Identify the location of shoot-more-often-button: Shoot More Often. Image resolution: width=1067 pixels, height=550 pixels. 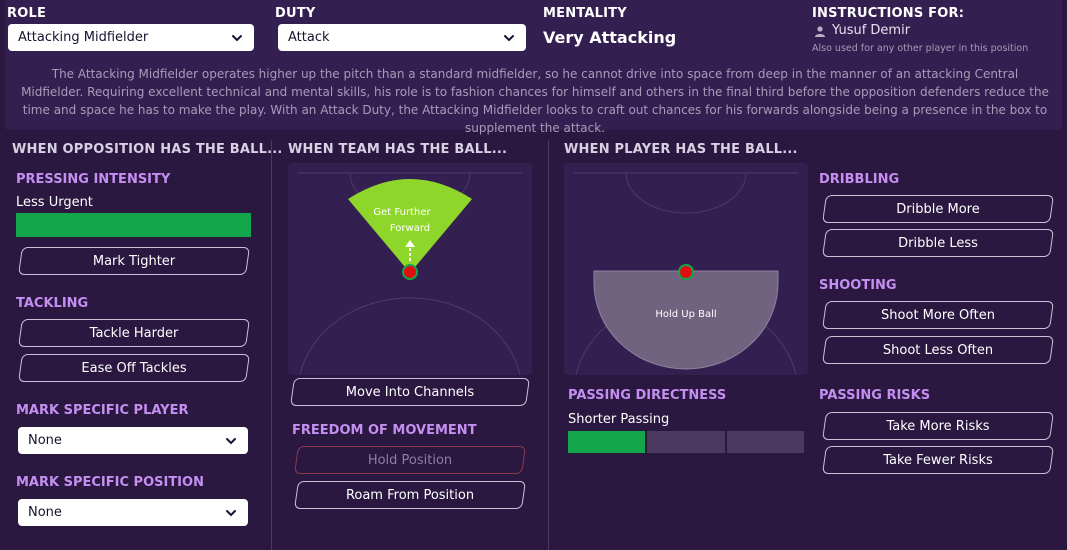
(938, 315).